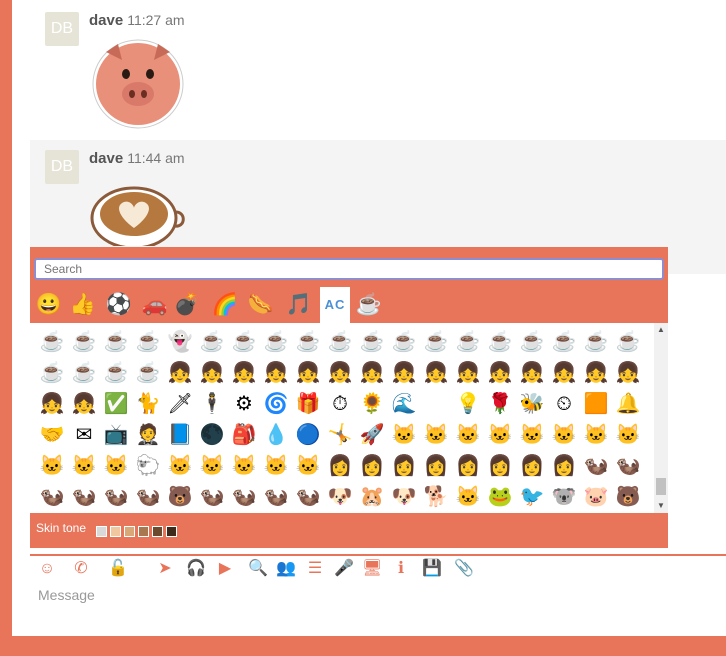  What do you see at coordinates (165, 569) in the screenshot?
I see `location-arrow-icon: ➤` at bounding box center [165, 569].